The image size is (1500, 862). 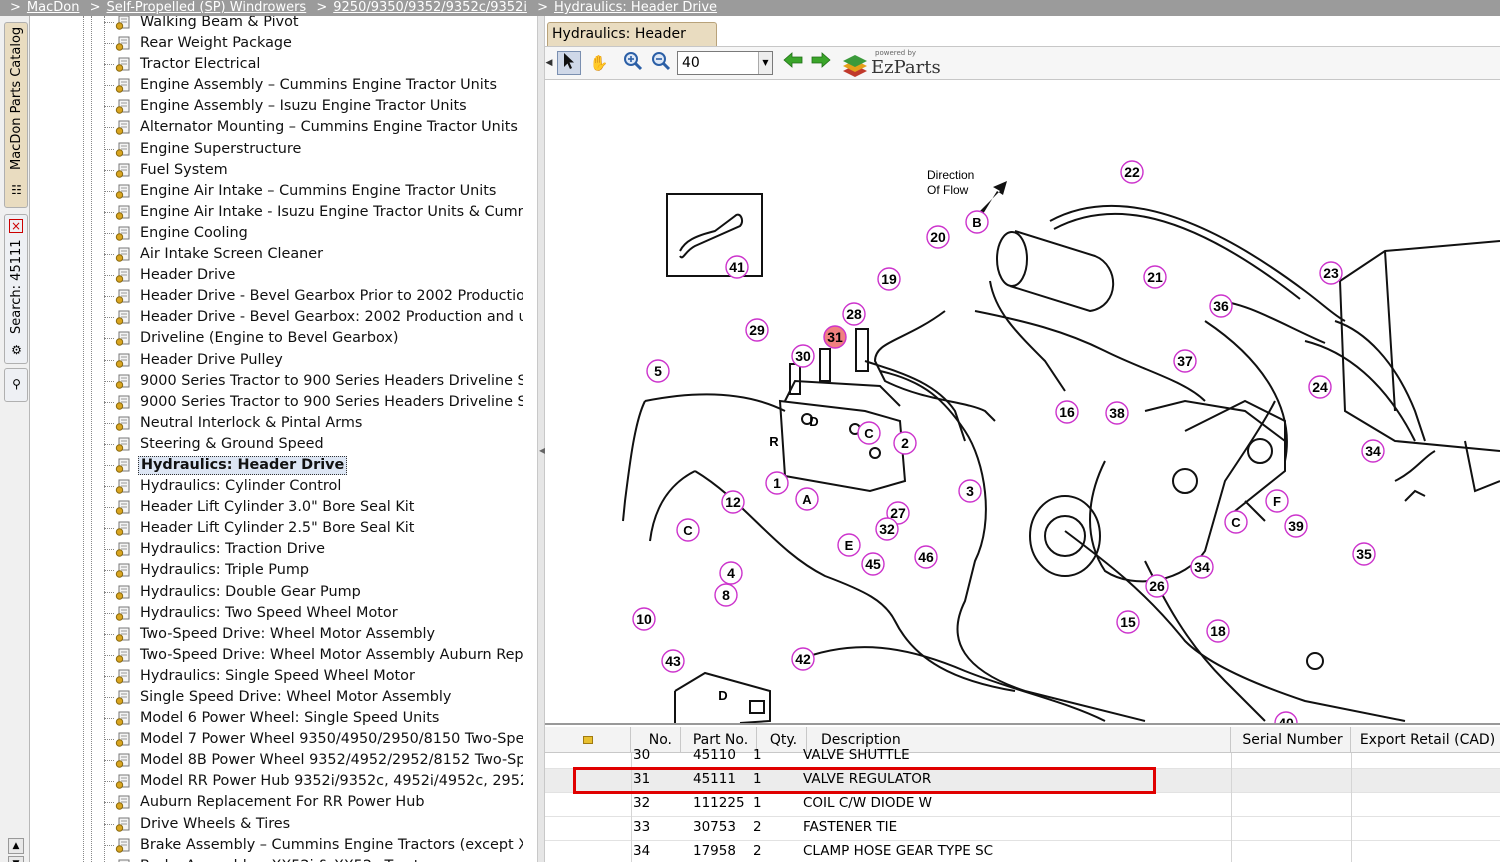 I want to click on tree-item: Header Lift Cylinder 3.0" Bore Seal Kit, so click(x=277, y=507).